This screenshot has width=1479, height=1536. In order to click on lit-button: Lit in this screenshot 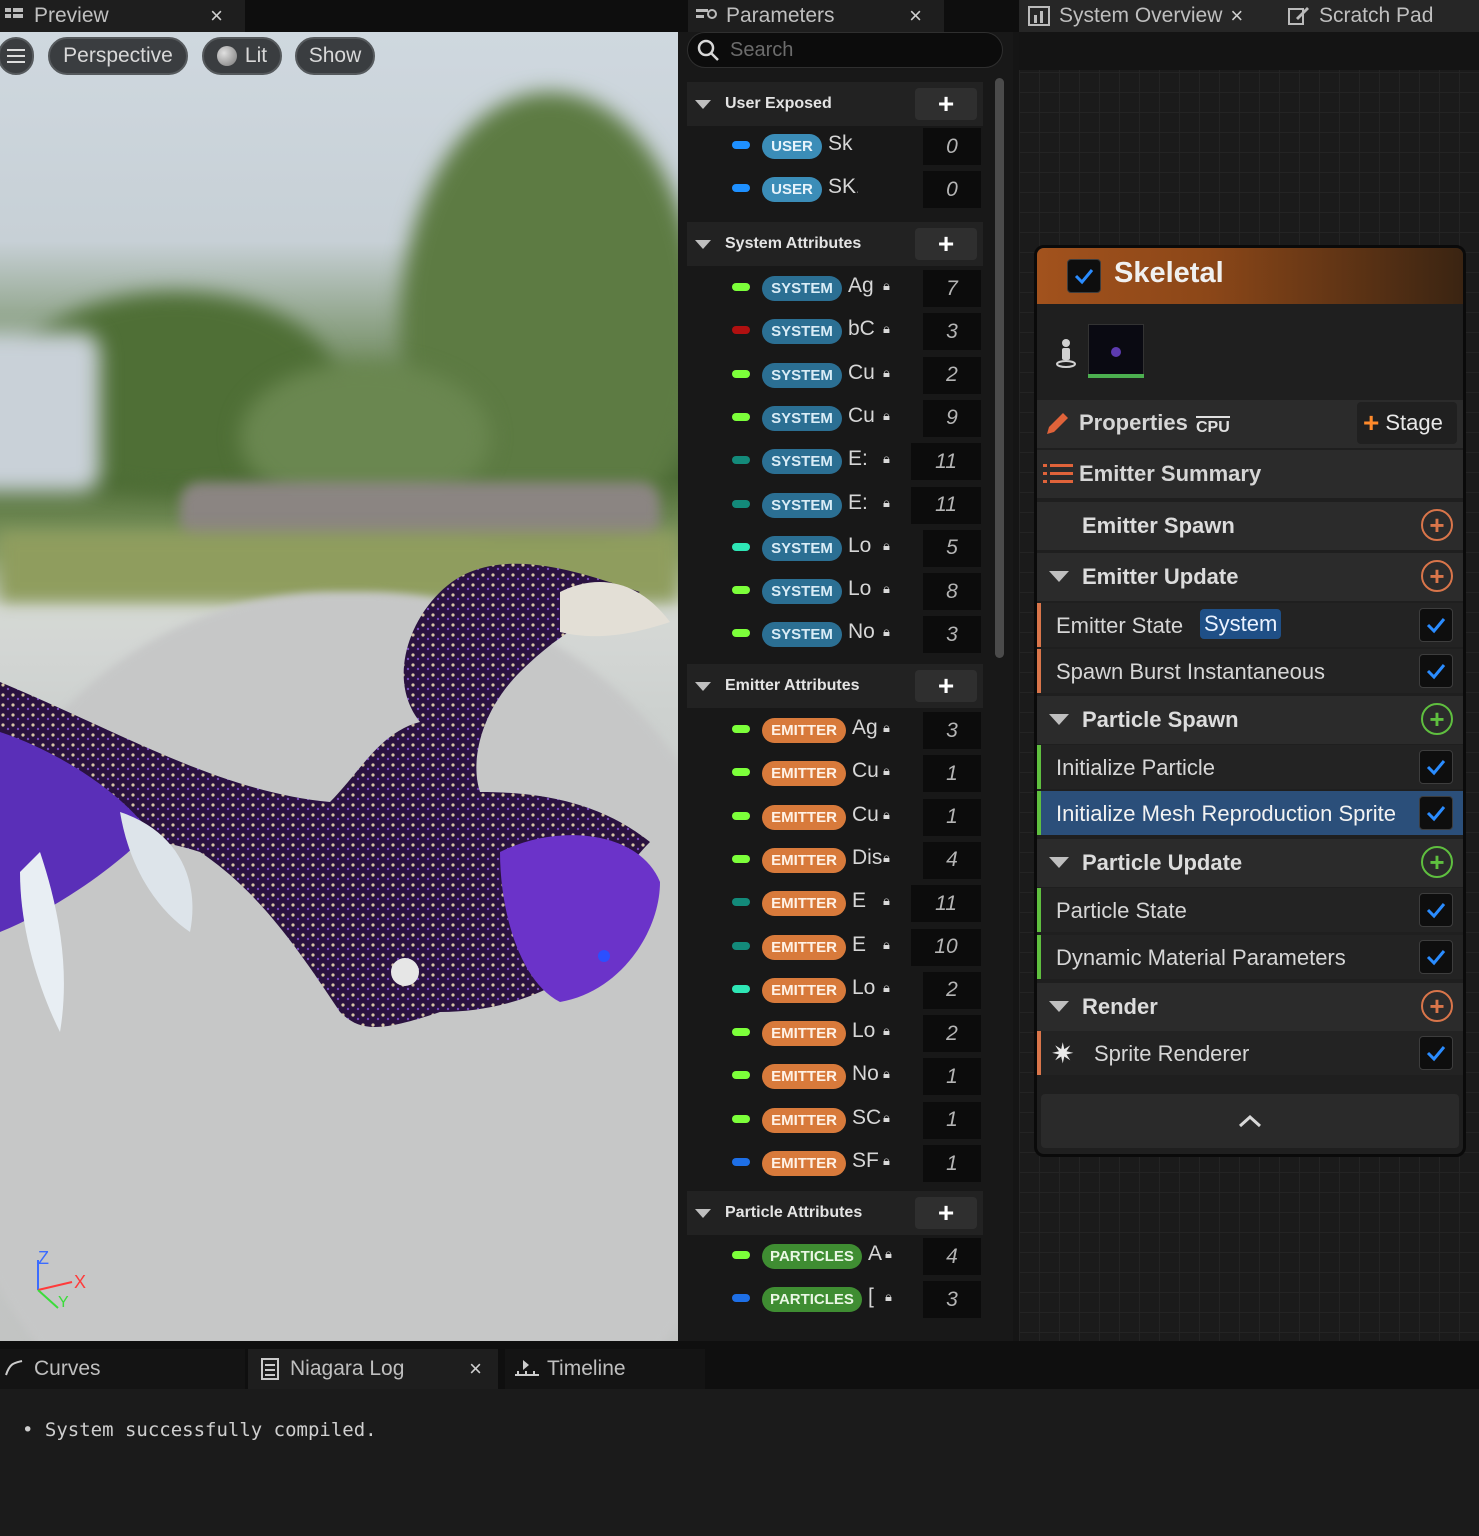, I will do `click(242, 56)`.